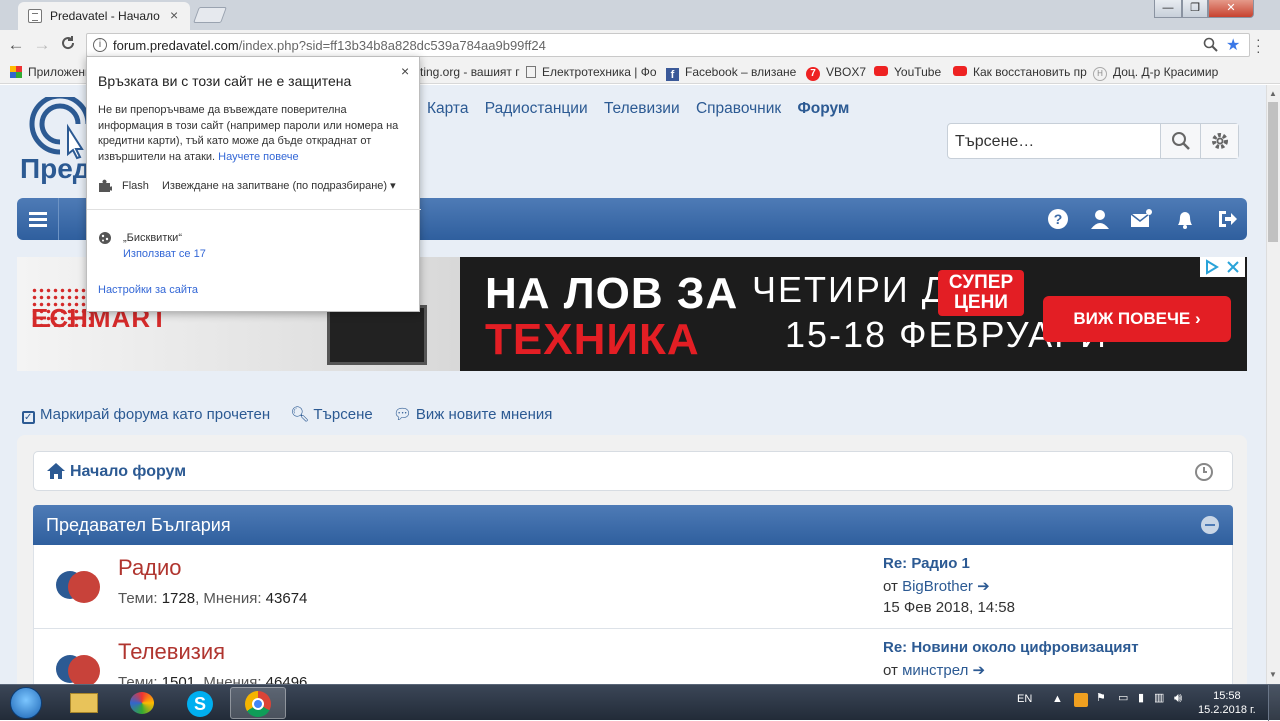 This screenshot has height=721, width=1280. I want to click on search-button, so click(1180, 141).